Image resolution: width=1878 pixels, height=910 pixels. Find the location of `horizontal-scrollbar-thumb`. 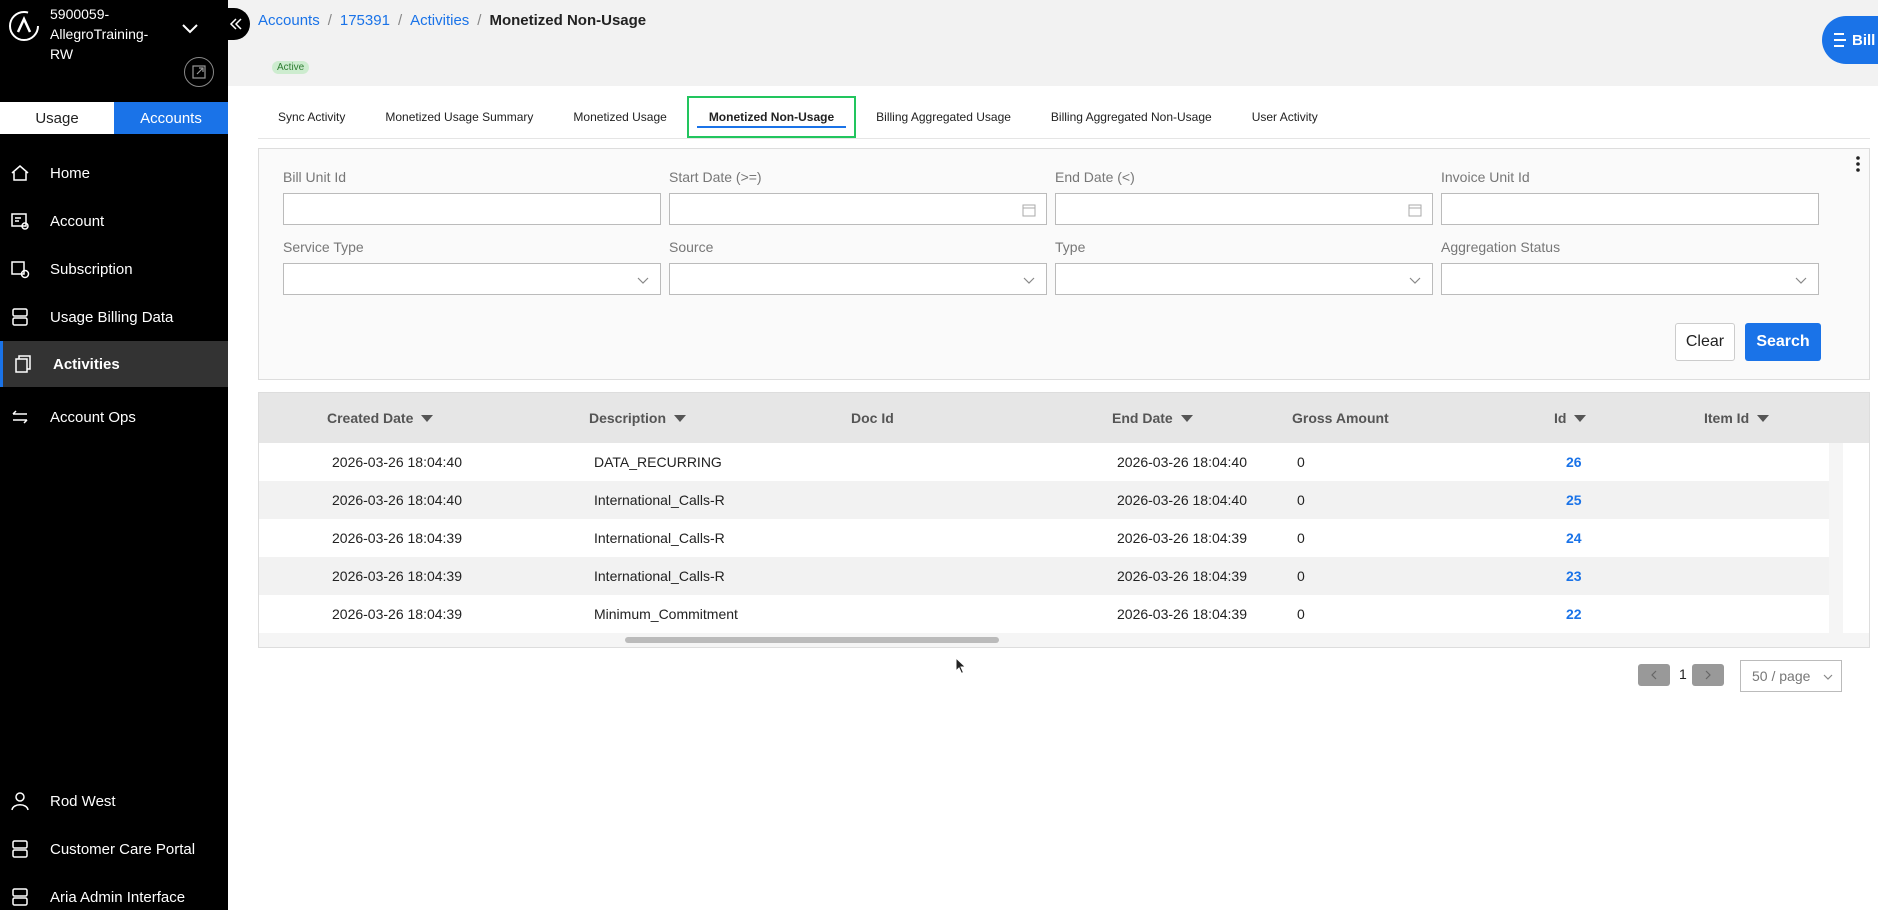

horizontal-scrollbar-thumb is located at coordinates (812, 640).